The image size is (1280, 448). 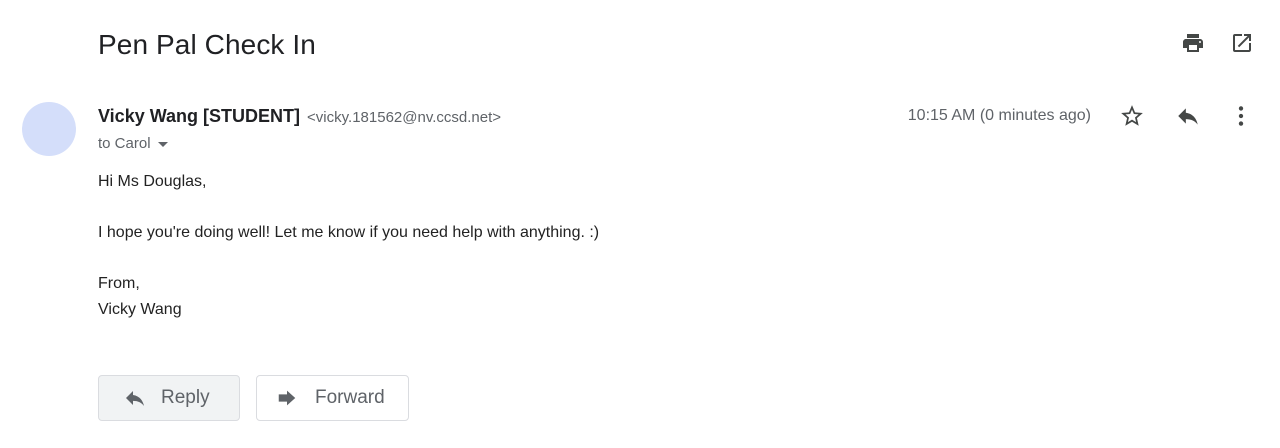 I want to click on sender-email: <vicky.181562@nv.ccsd.net>, so click(x=404, y=117).